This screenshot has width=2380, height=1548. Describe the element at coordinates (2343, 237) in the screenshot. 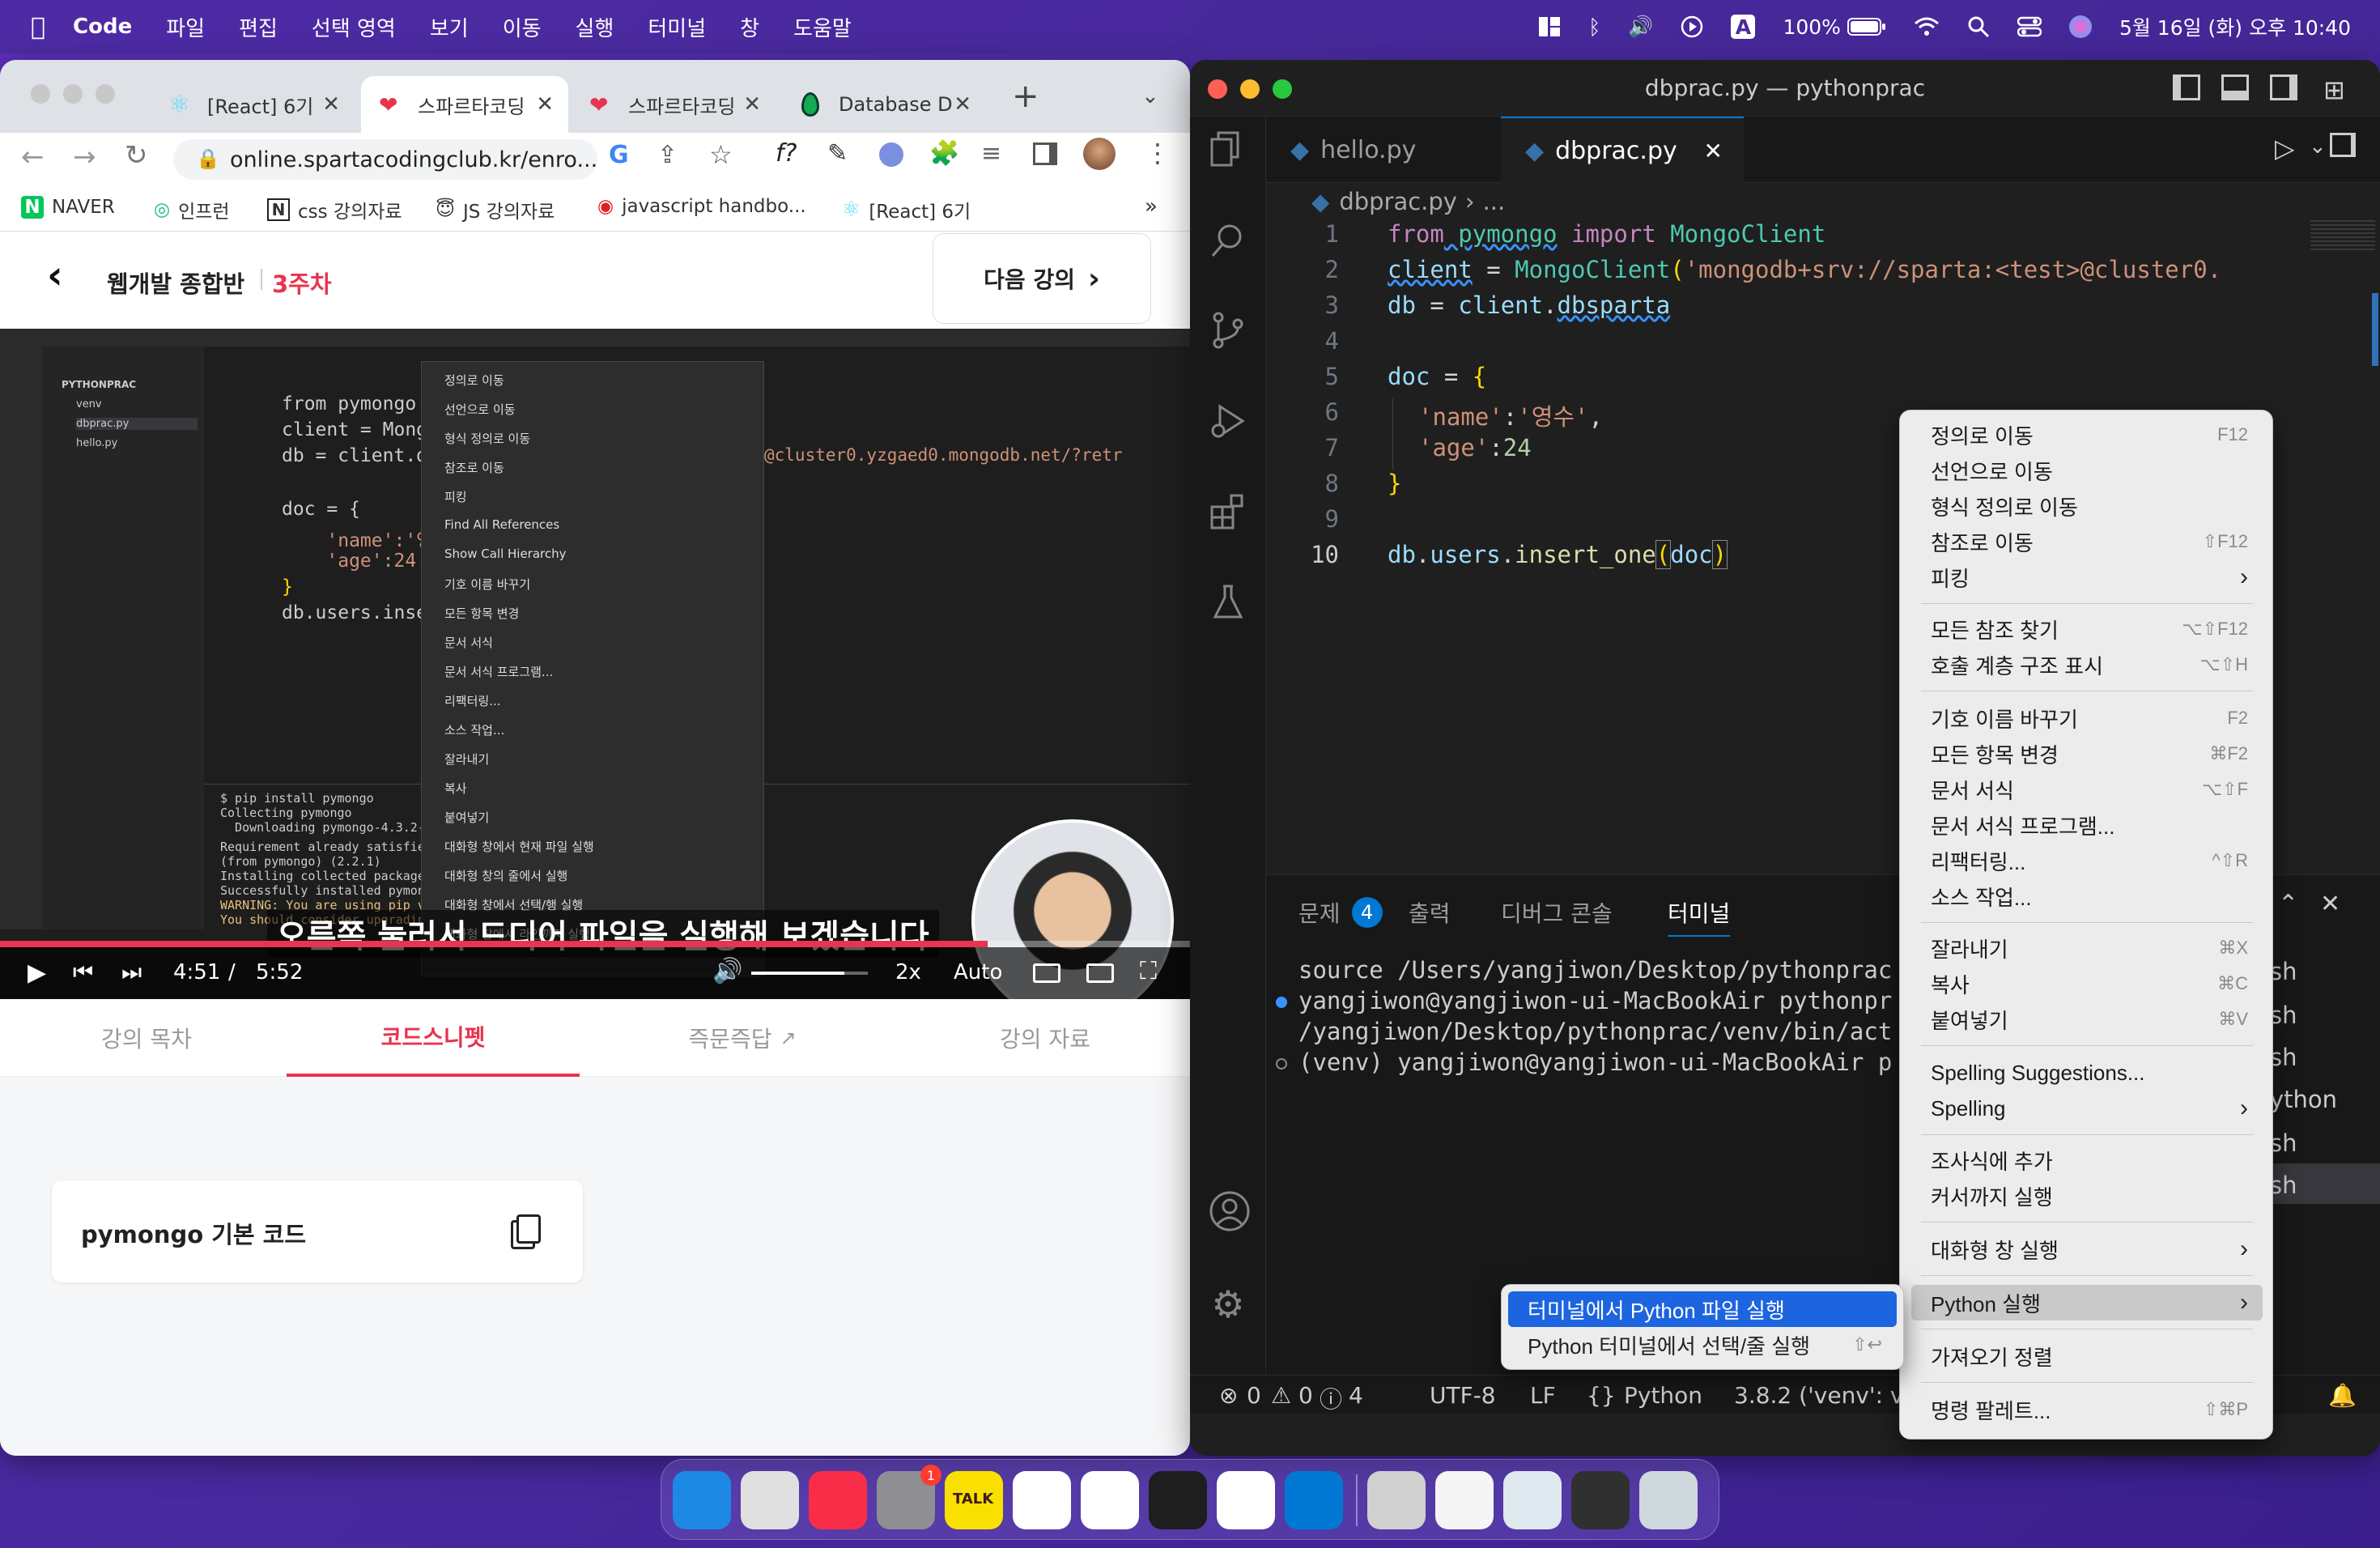

I see `minimap` at that location.